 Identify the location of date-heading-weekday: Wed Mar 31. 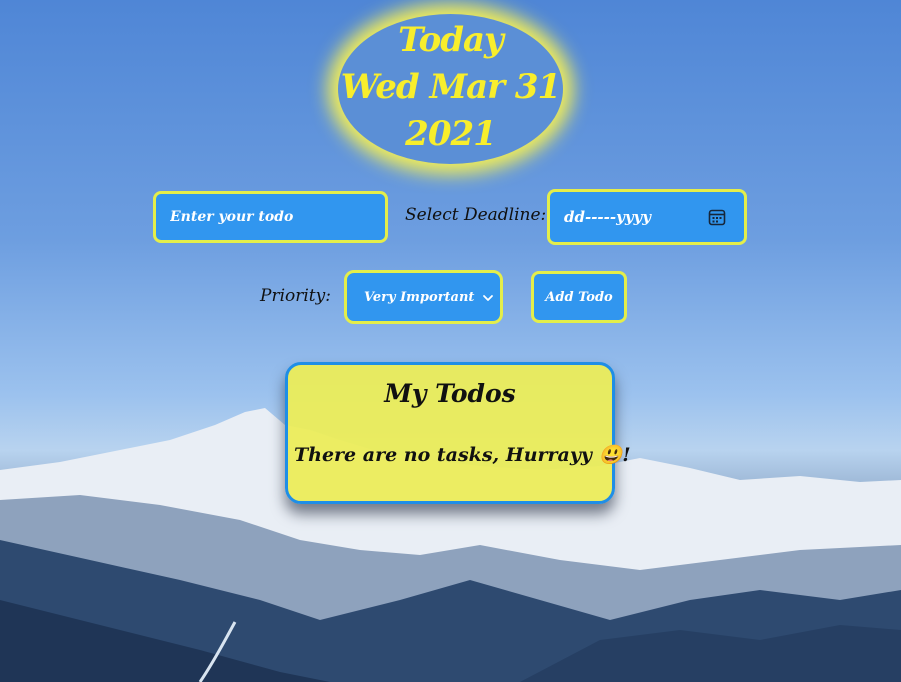
(450, 87).